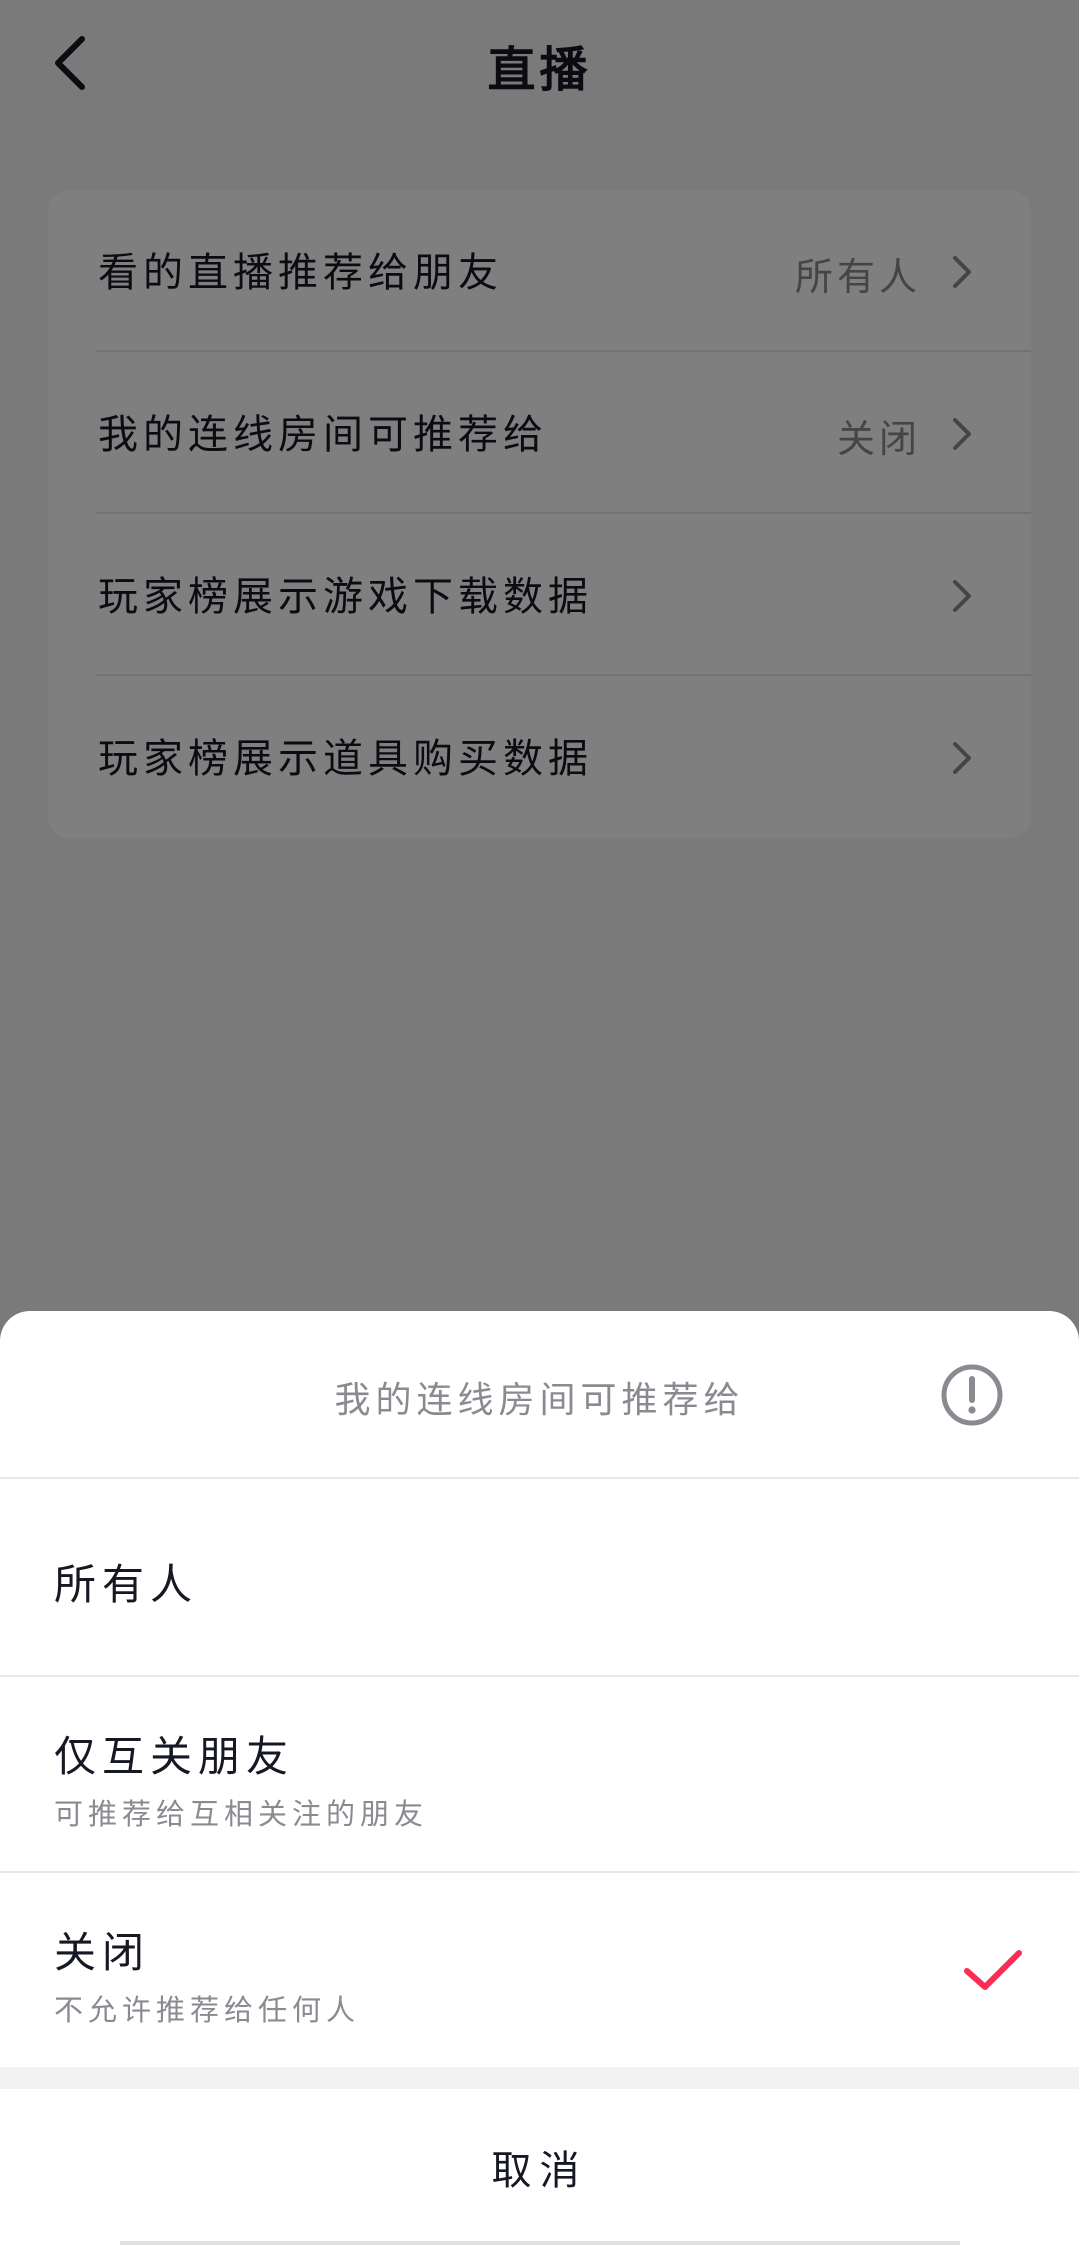 Image resolution: width=1079 pixels, height=2245 pixels. I want to click on option-everyone: 所有人, so click(539, 1578).